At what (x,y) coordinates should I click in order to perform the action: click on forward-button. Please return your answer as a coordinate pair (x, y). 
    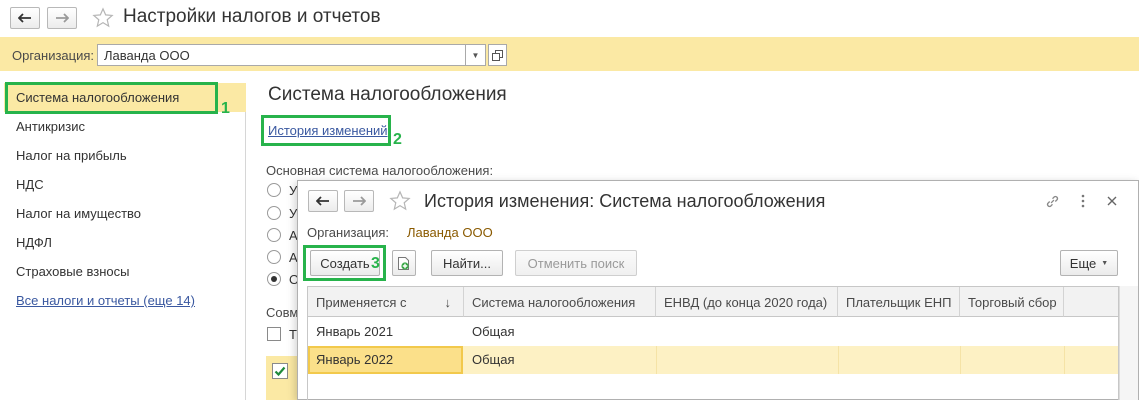
    Looking at the image, I should click on (62, 18).